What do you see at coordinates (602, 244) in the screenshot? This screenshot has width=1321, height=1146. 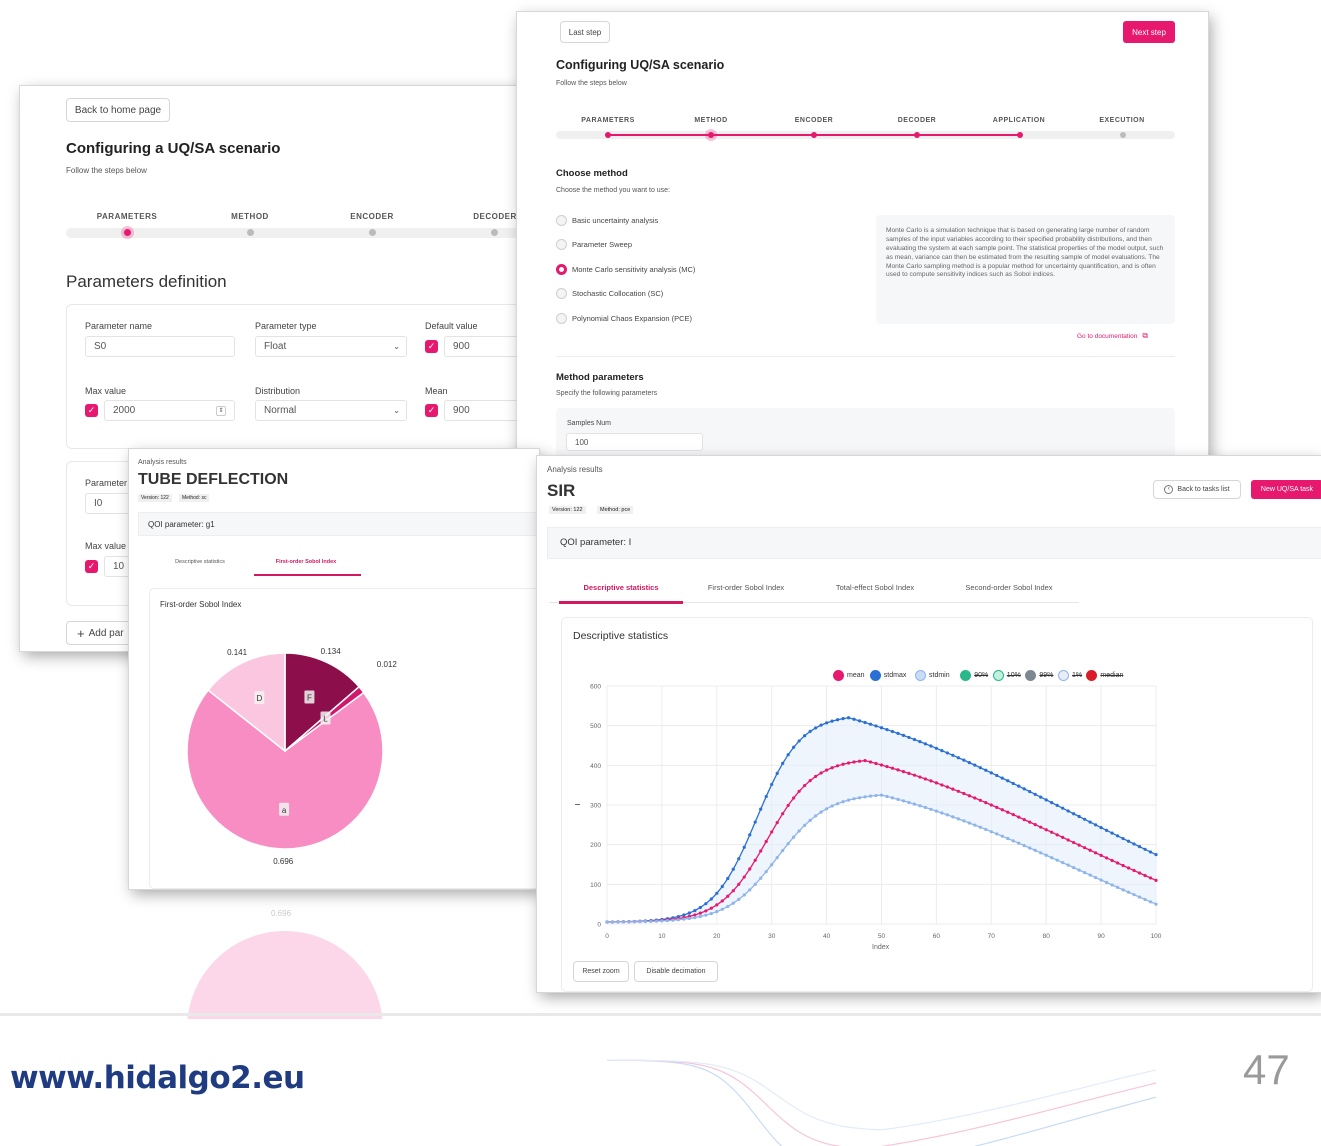 I see `method-option-label: Parameter Sweep` at bounding box center [602, 244].